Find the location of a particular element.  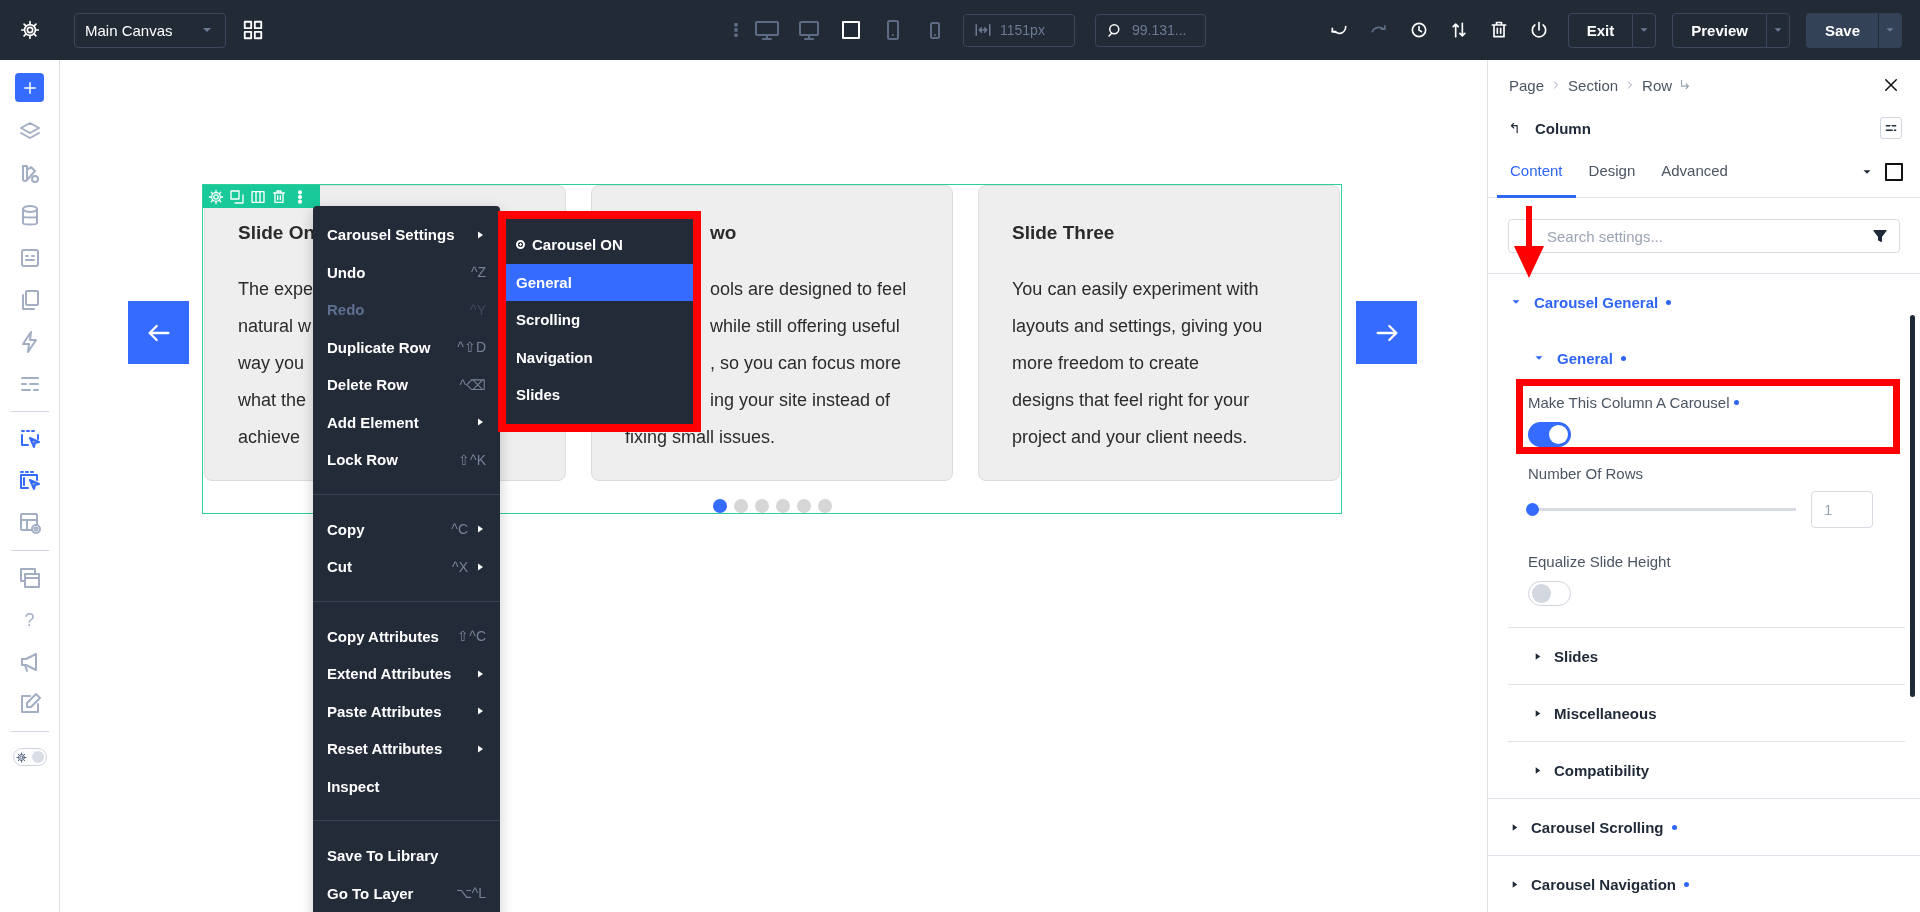

menu-item: Lock Row ⇧^K is located at coordinates (406, 460).